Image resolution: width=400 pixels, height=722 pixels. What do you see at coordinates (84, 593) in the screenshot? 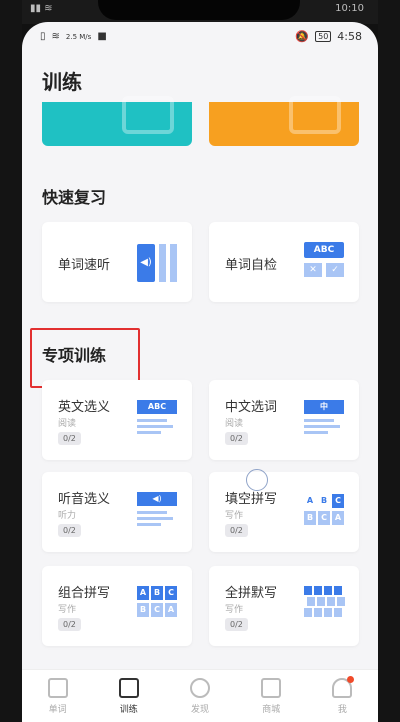
I see `card-label: 组合拼写` at bounding box center [84, 593].